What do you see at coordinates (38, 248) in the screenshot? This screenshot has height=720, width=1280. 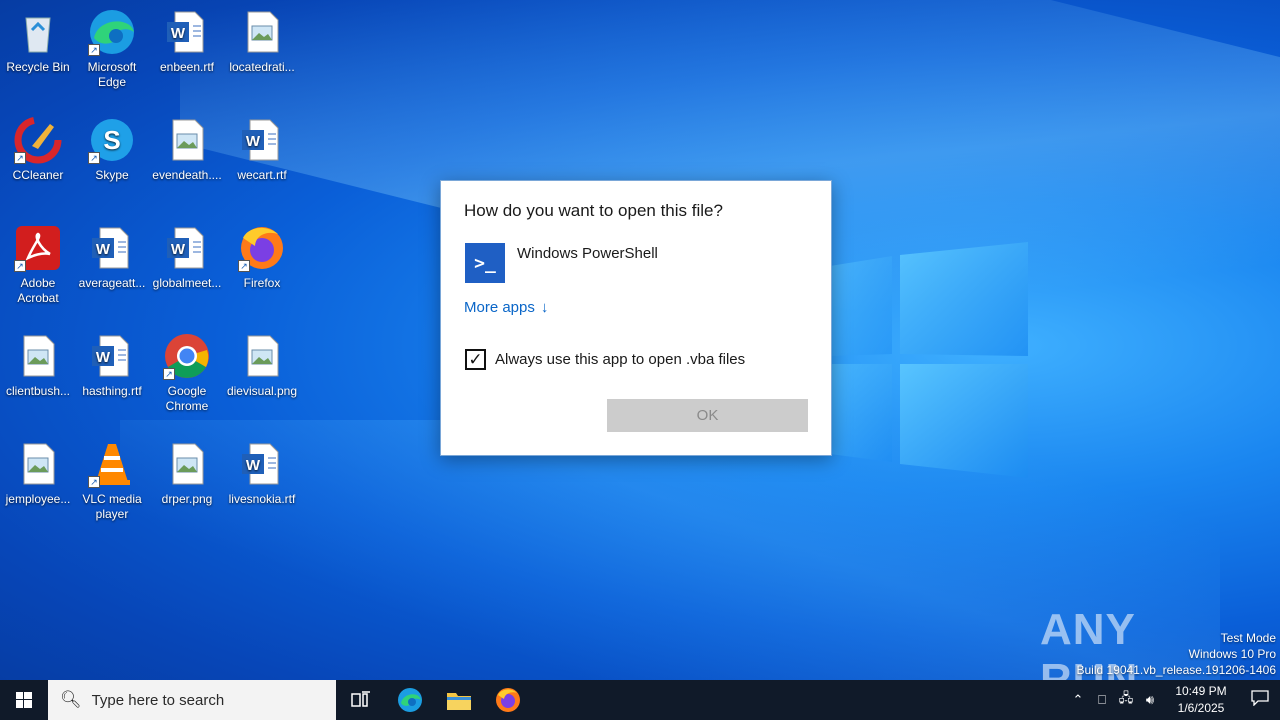 I see `acrobat-icon: ↗` at bounding box center [38, 248].